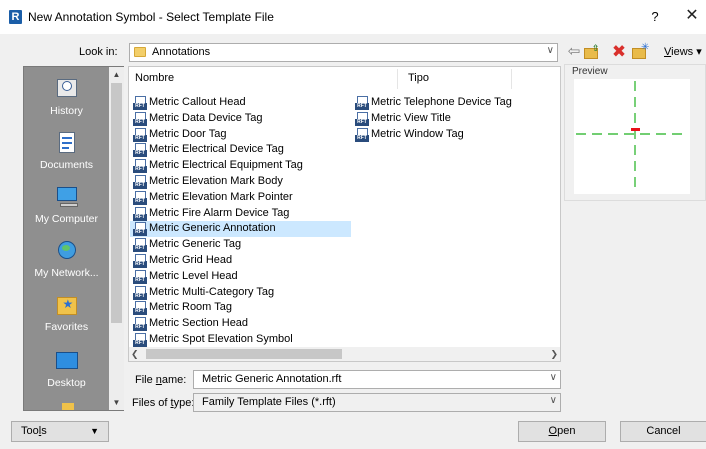 Image resolution: width=706 pixels, height=449 pixels. I want to click on file-list-item: RFT Metric Data Device Tag, so click(240, 119).